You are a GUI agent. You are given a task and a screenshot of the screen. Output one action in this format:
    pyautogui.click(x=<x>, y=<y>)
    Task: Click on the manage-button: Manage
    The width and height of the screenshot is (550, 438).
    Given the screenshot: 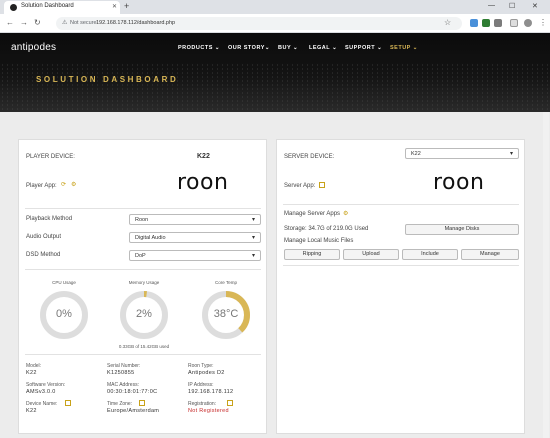 What is the action you would take?
    pyautogui.click(x=490, y=254)
    